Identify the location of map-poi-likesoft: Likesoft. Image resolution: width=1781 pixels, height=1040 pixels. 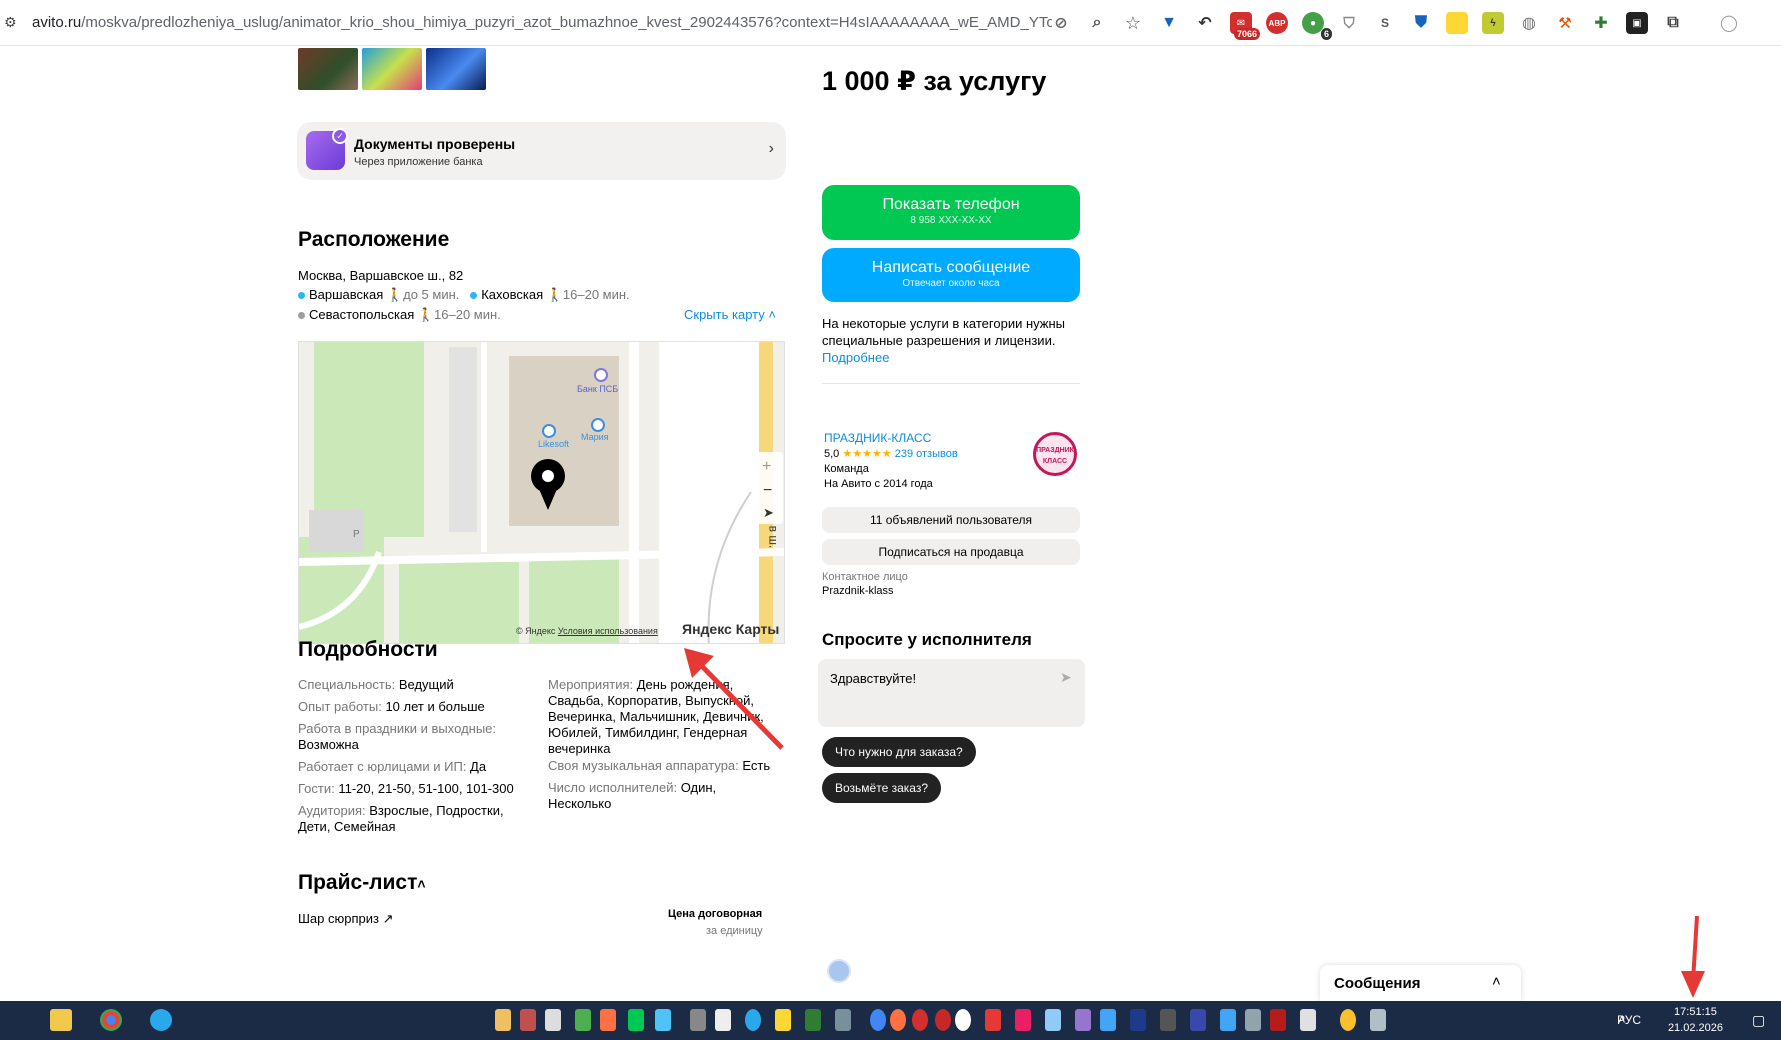
(553, 444).